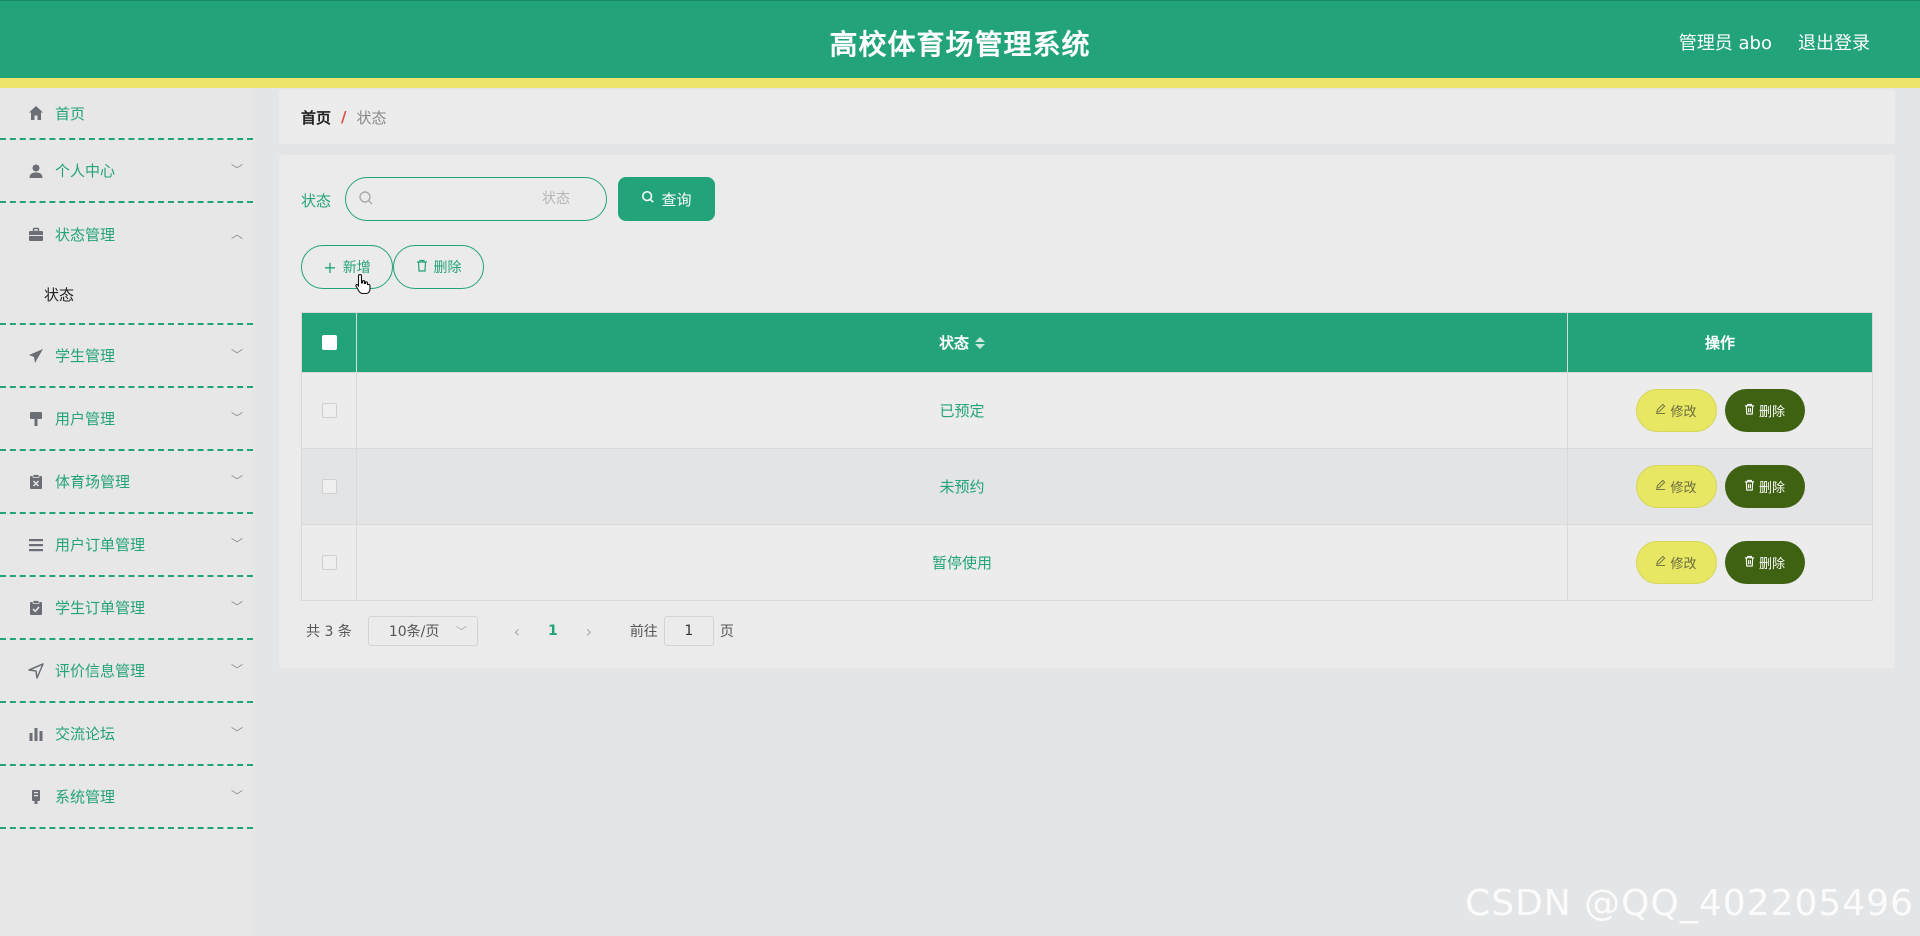 This screenshot has width=1920, height=936. I want to click on search-icon, so click(366, 200).